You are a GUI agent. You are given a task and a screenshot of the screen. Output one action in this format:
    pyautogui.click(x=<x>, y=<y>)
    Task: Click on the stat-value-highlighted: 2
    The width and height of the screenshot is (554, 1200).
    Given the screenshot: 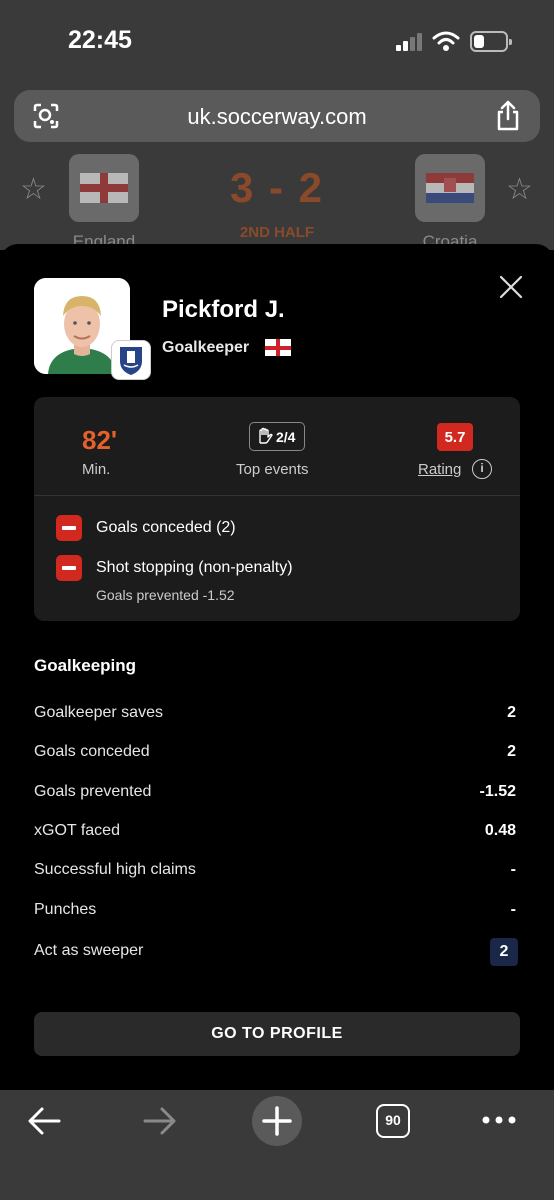 What is the action you would take?
    pyautogui.click(x=504, y=952)
    